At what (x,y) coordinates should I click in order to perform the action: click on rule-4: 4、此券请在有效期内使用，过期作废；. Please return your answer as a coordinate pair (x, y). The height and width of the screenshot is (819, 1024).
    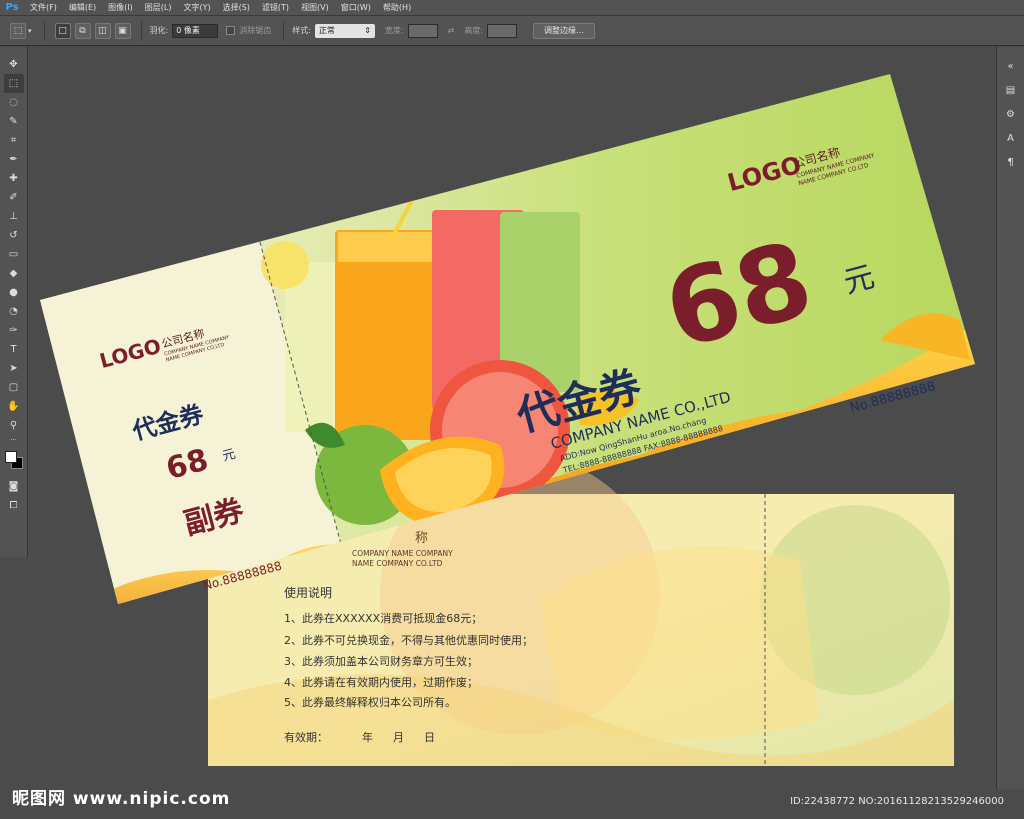
    Looking at the image, I should click on (381, 682).